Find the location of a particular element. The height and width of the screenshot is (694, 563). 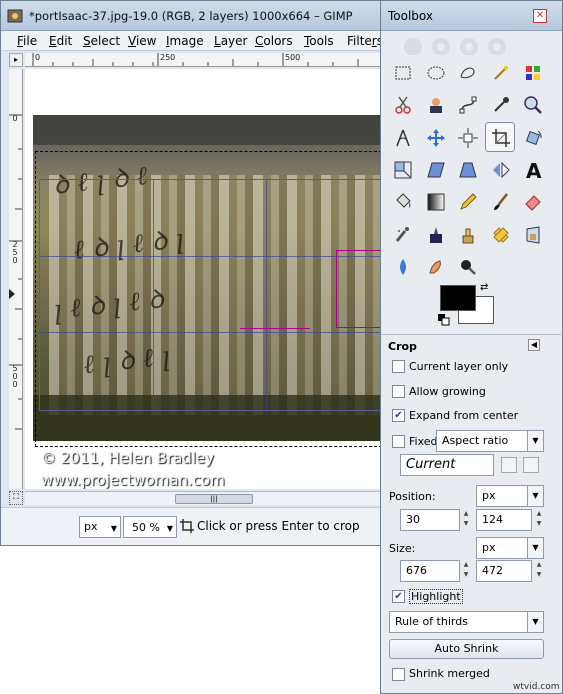

tool-flip-button is located at coordinates (500, 169).